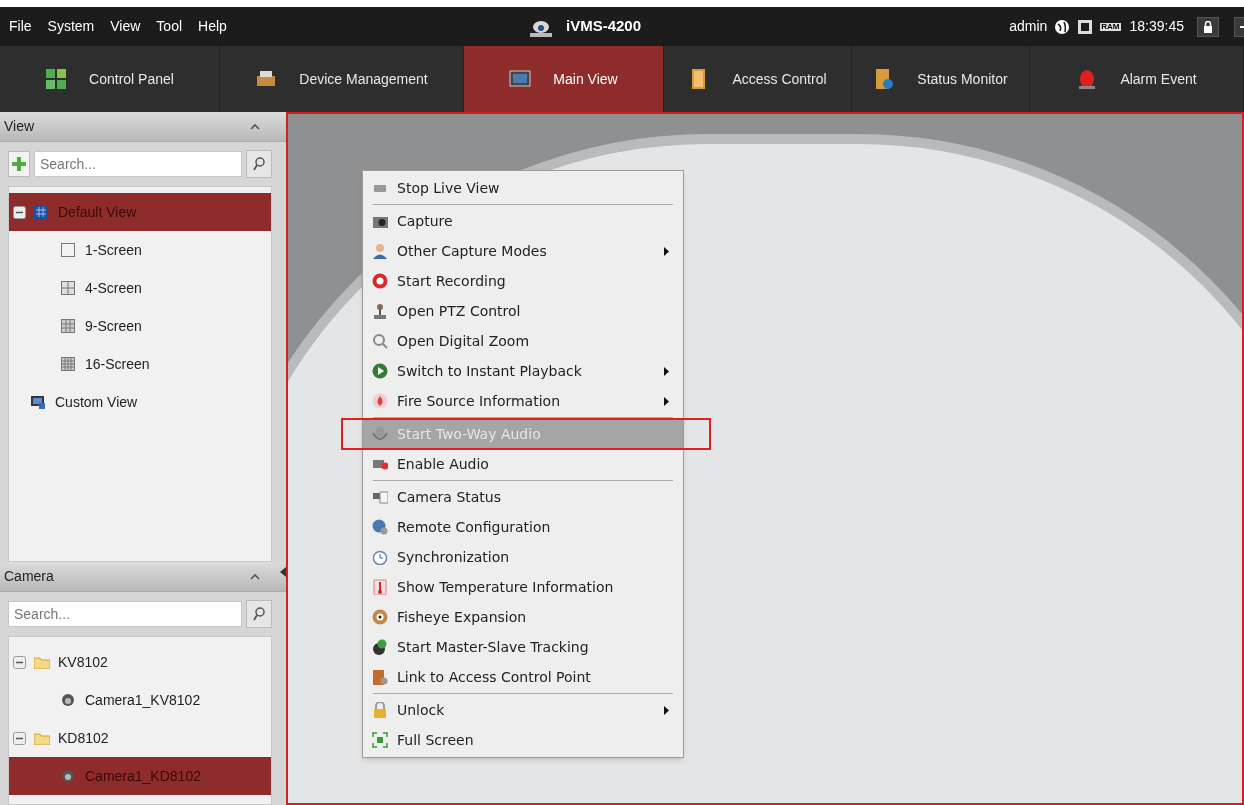  What do you see at coordinates (523, 647) in the screenshot?
I see `menu-item: Start Master-Slave Tracking` at bounding box center [523, 647].